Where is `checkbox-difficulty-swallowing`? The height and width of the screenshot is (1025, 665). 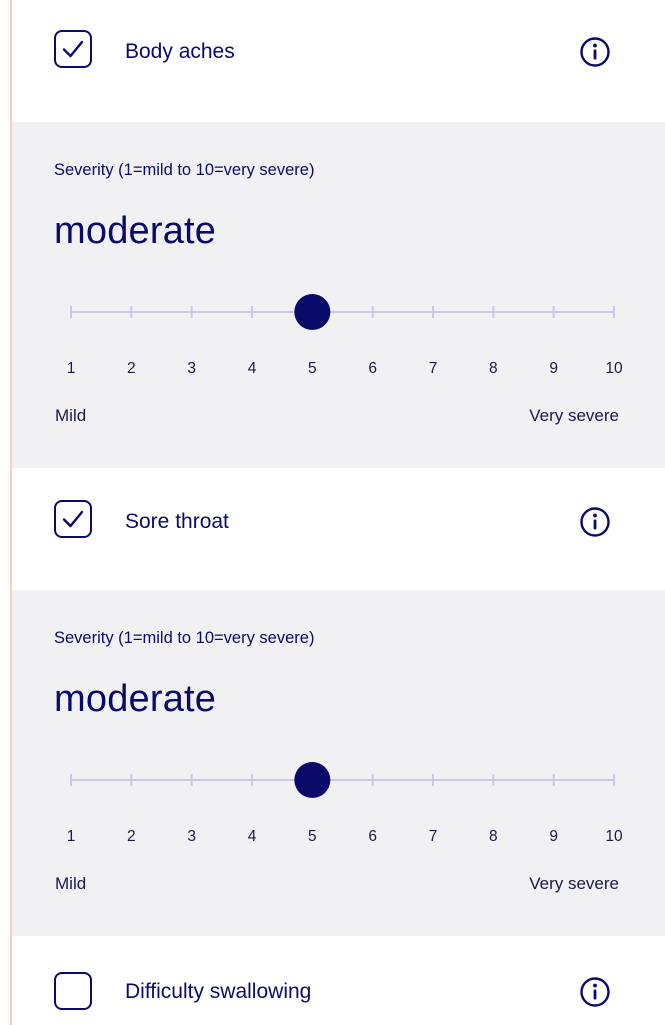 checkbox-difficulty-swallowing is located at coordinates (73, 991).